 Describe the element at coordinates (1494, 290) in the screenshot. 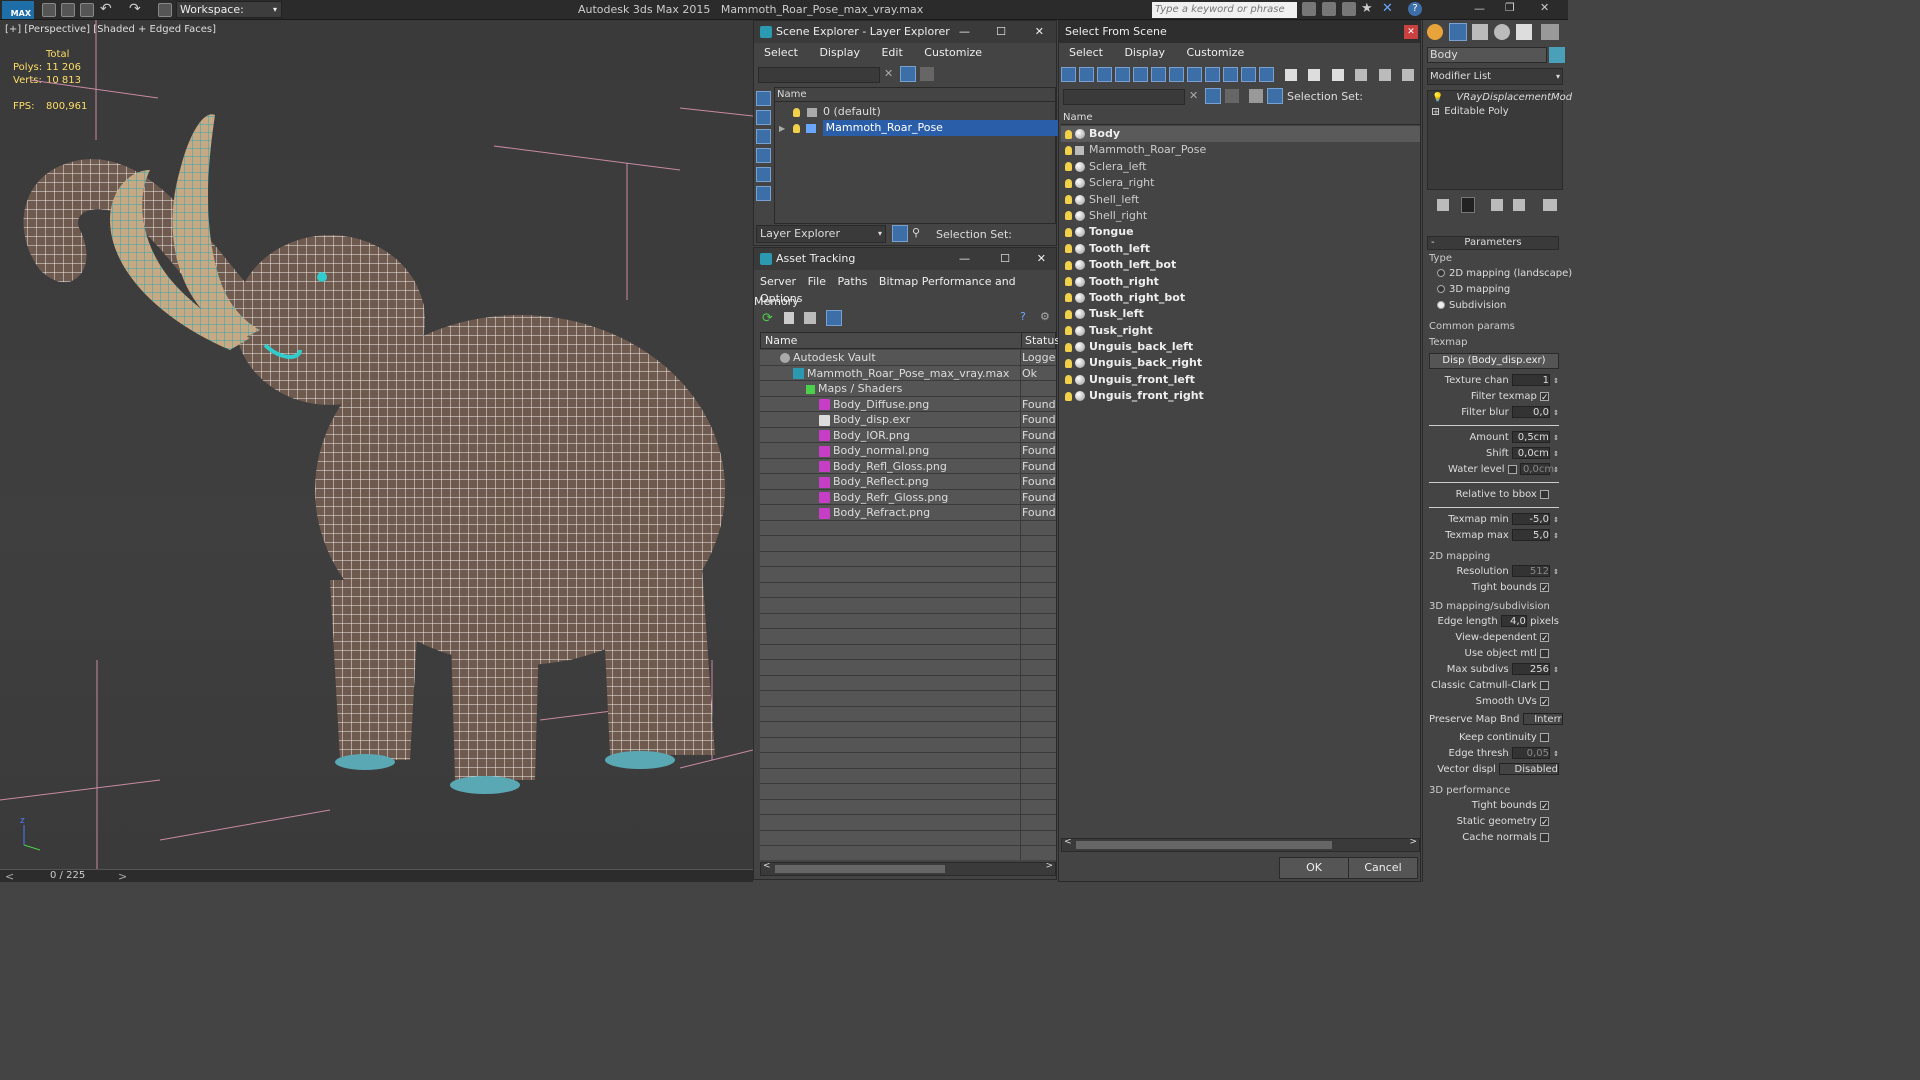

I see `type-option-3d: 3D mapping` at that location.